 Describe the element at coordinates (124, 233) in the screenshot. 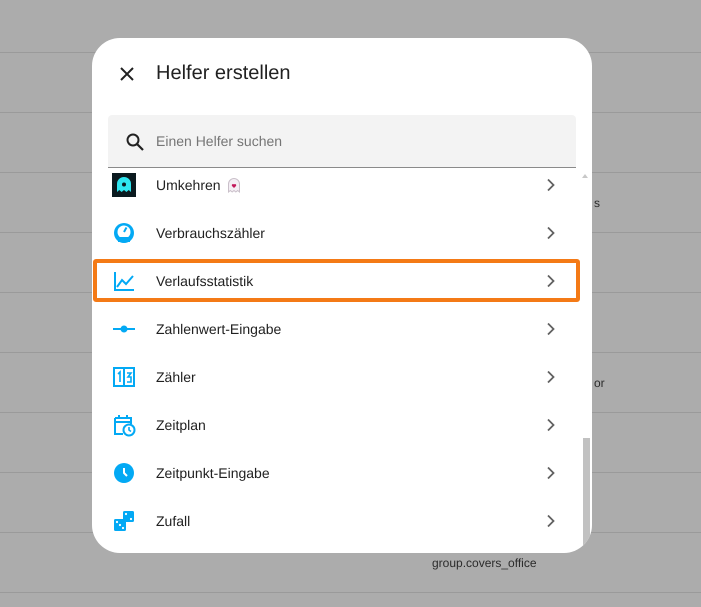

I see `gauge-icon` at that location.